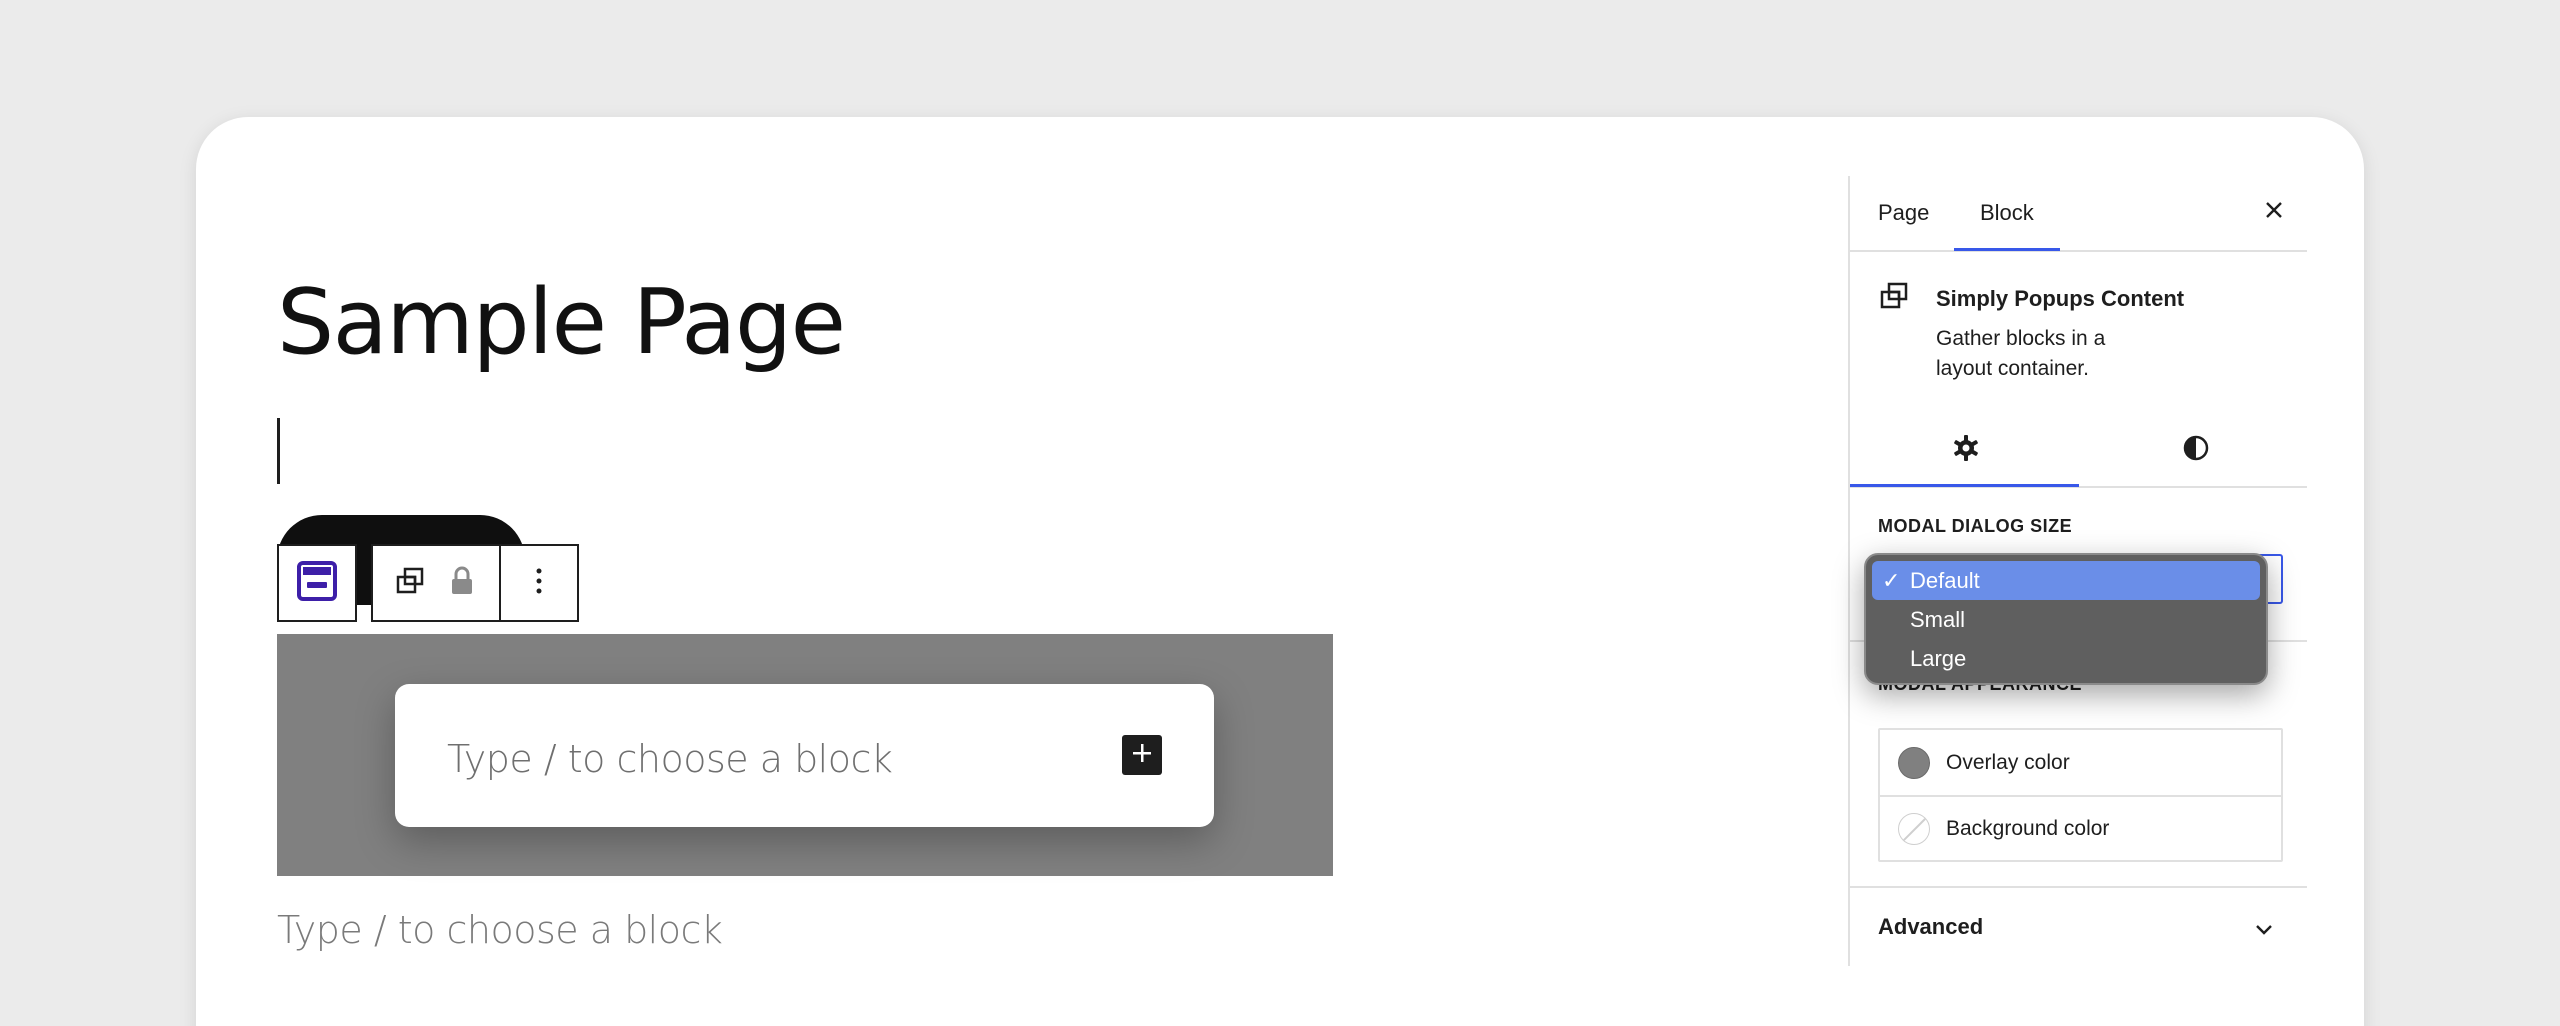  I want to click on block-placeholder: Type / to choose a block, so click(500, 930).